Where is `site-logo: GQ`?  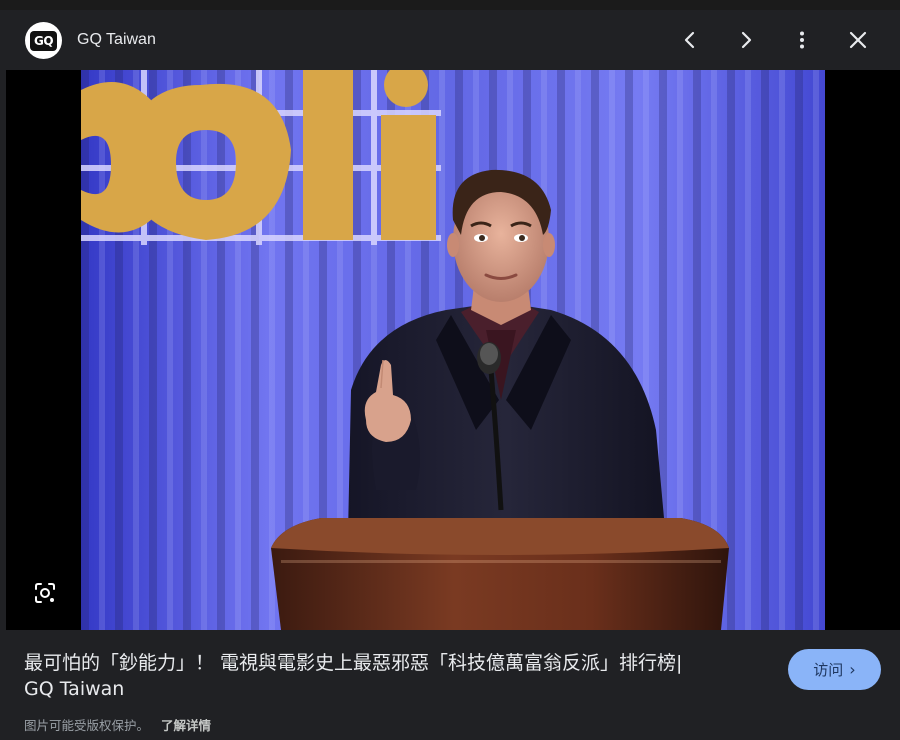
site-logo: GQ is located at coordinates (43, 40).